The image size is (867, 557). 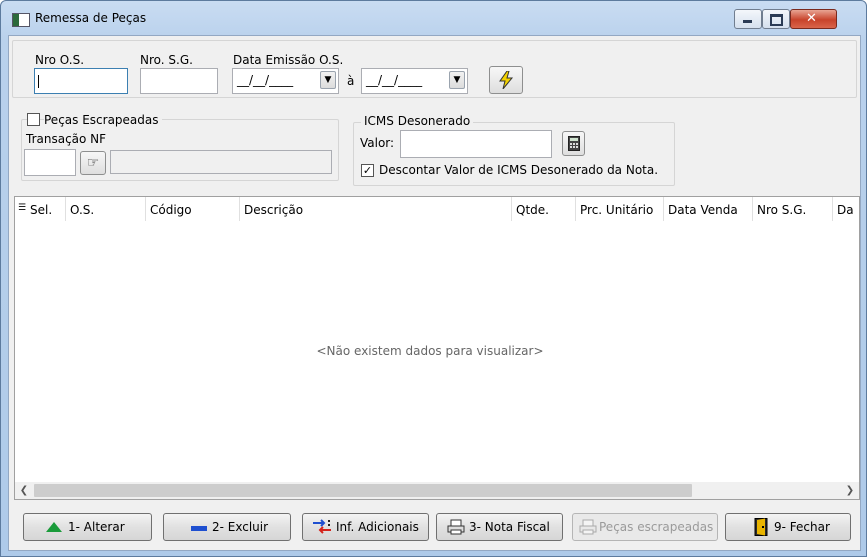 I want to click on pointing-hand-icon: ☞, so click(x=93, y=163).